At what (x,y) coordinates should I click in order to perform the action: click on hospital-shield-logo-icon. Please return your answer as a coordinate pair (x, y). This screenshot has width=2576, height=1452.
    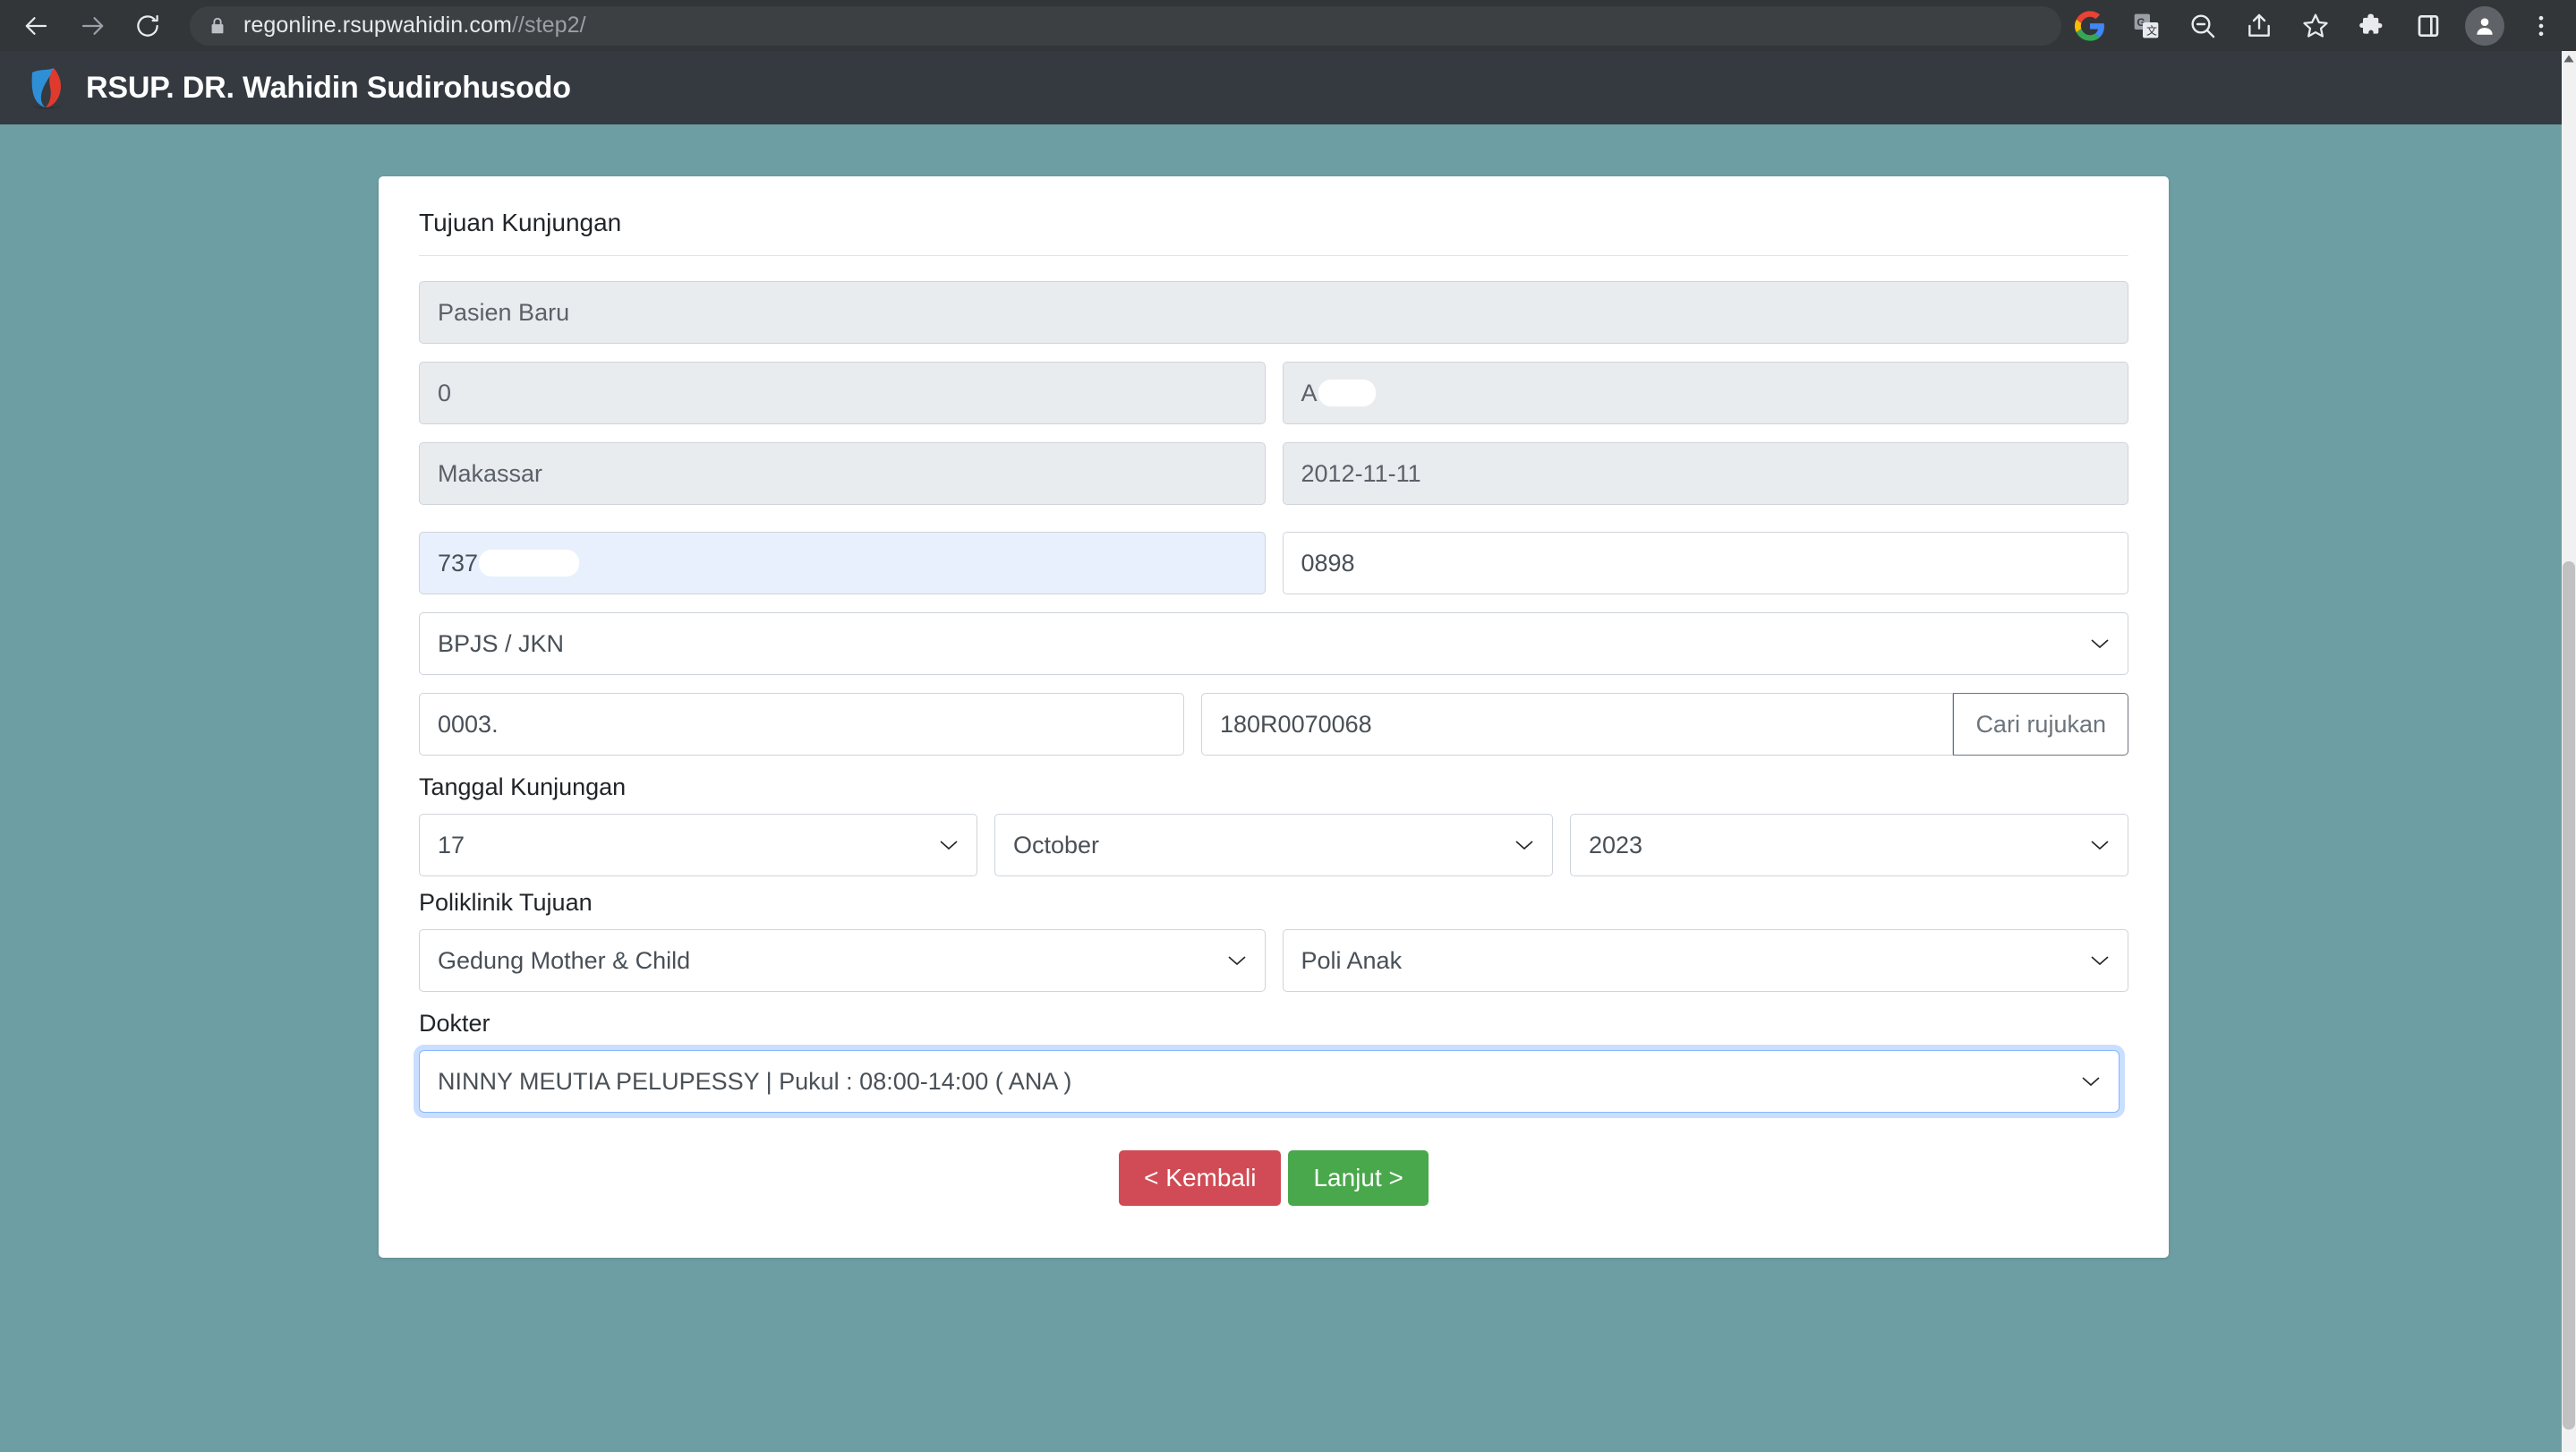
    Looking at the image, I should click on (46, 87).